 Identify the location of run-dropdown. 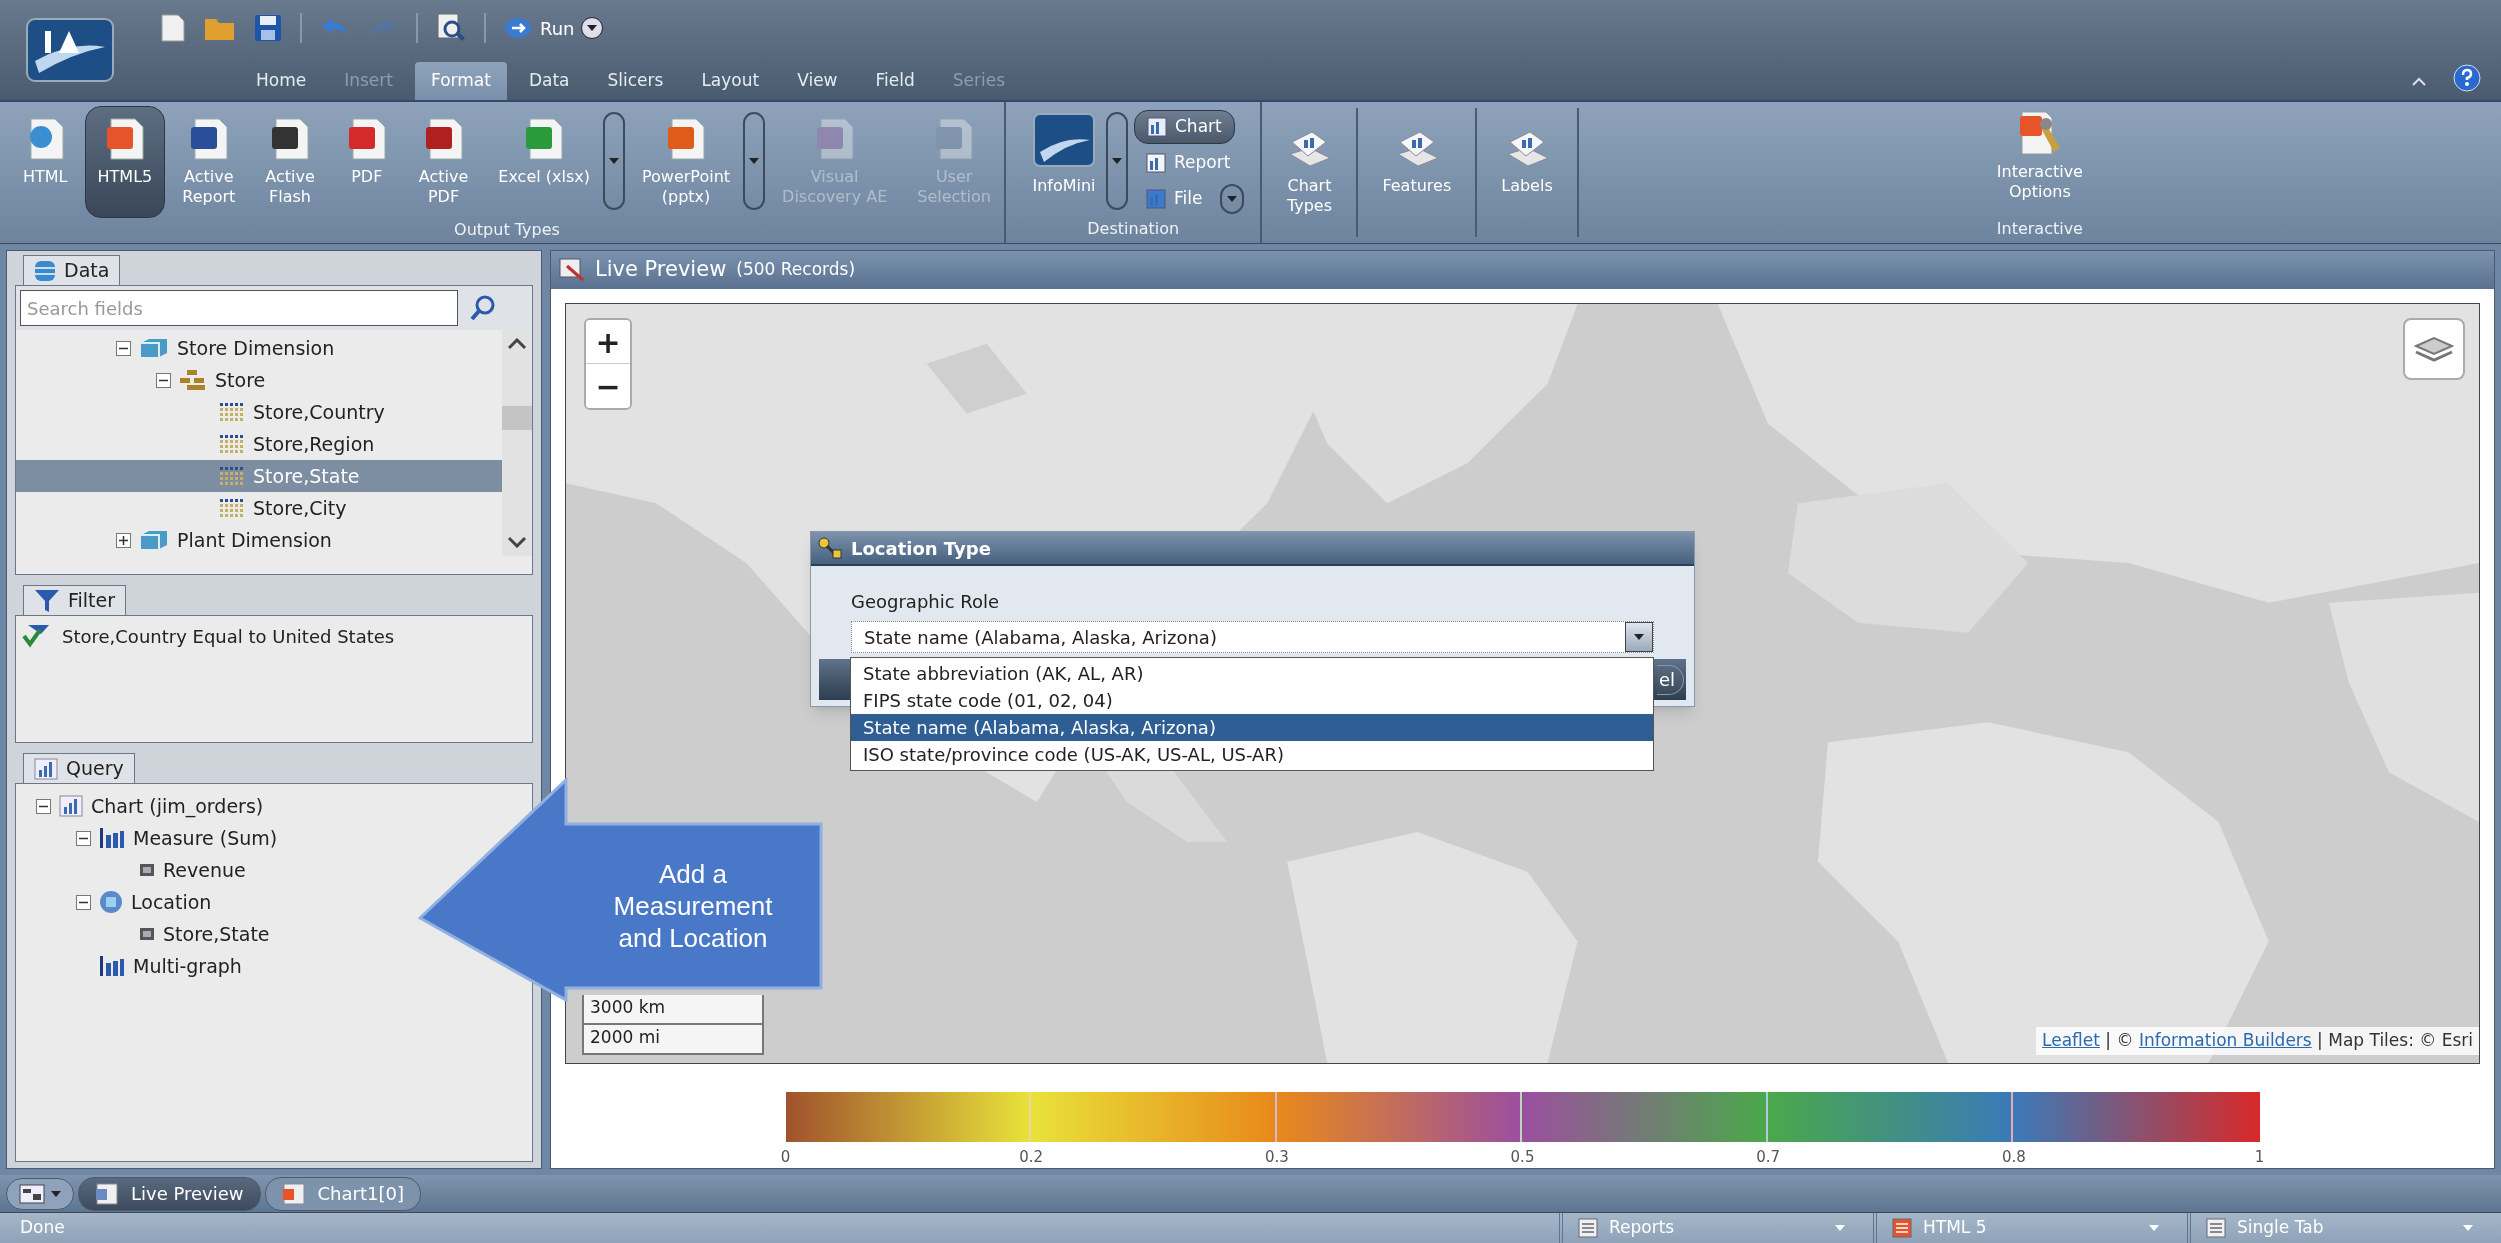
(591, 28).